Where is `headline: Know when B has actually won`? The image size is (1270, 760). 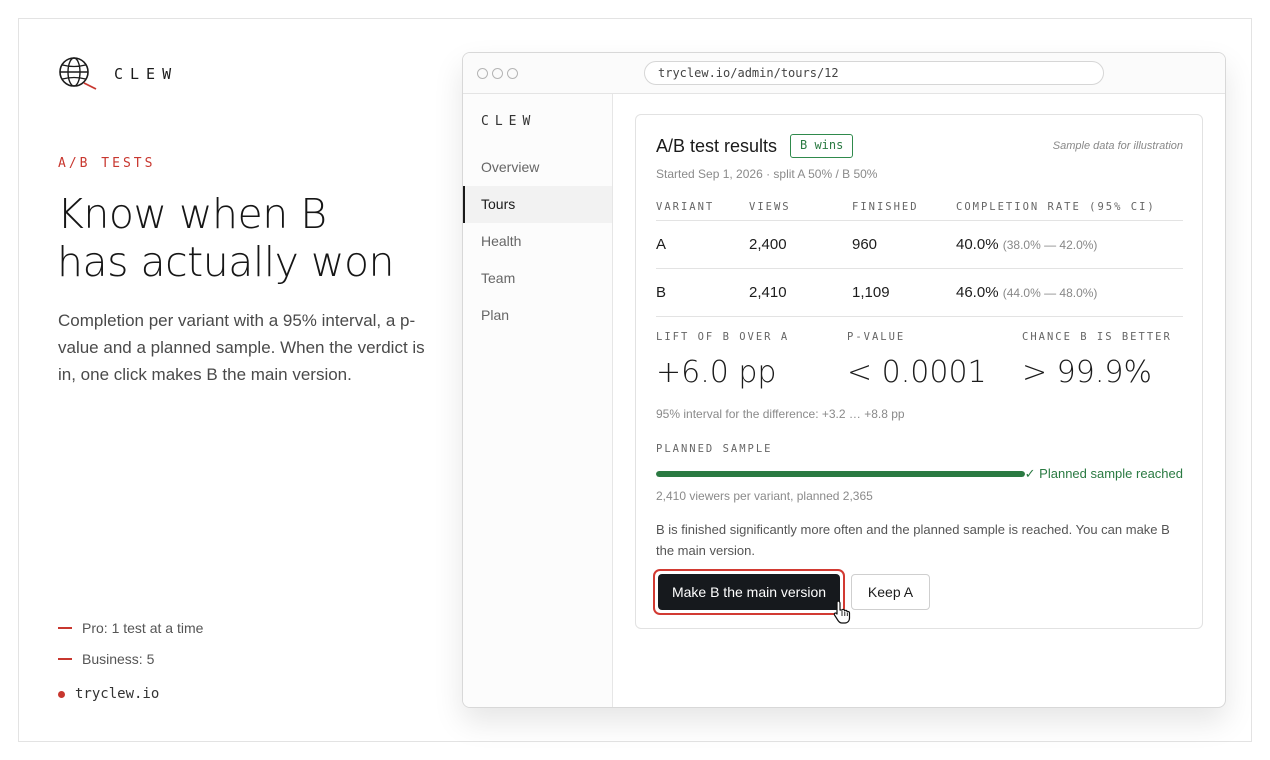
headline: Know when B has actually won is located at coordinates (226, 238).